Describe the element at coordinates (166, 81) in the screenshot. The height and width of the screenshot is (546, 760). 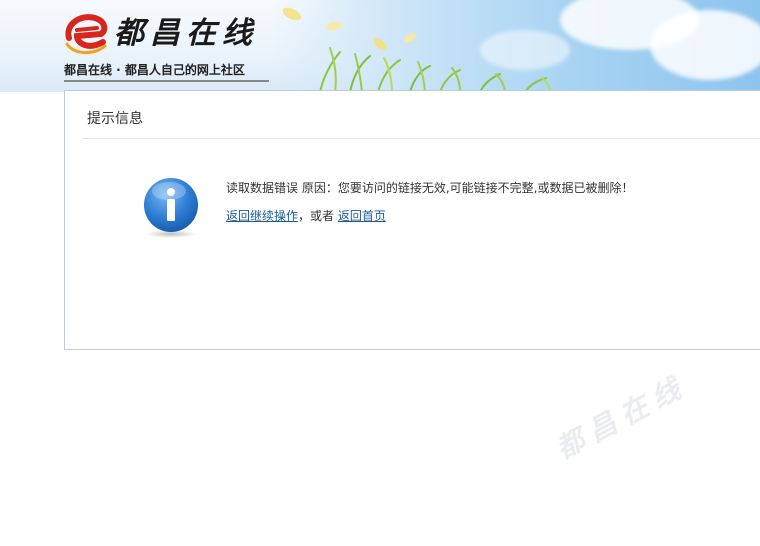
I see `slogan-underline` at that location.